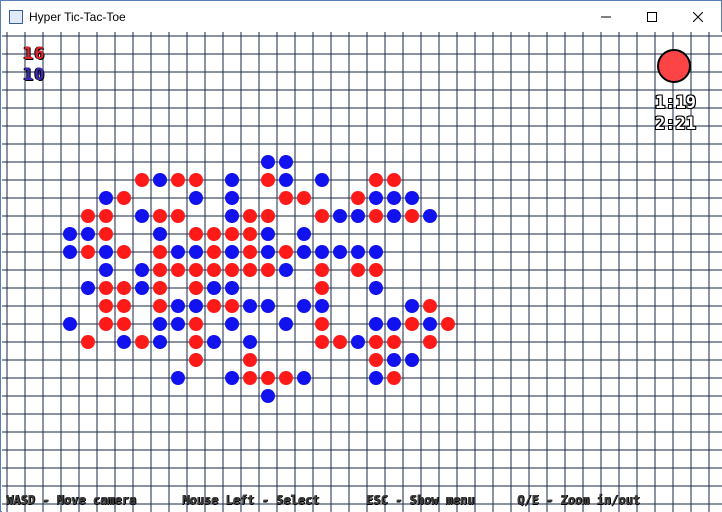  I want to click on close-button, so click(698, 16).